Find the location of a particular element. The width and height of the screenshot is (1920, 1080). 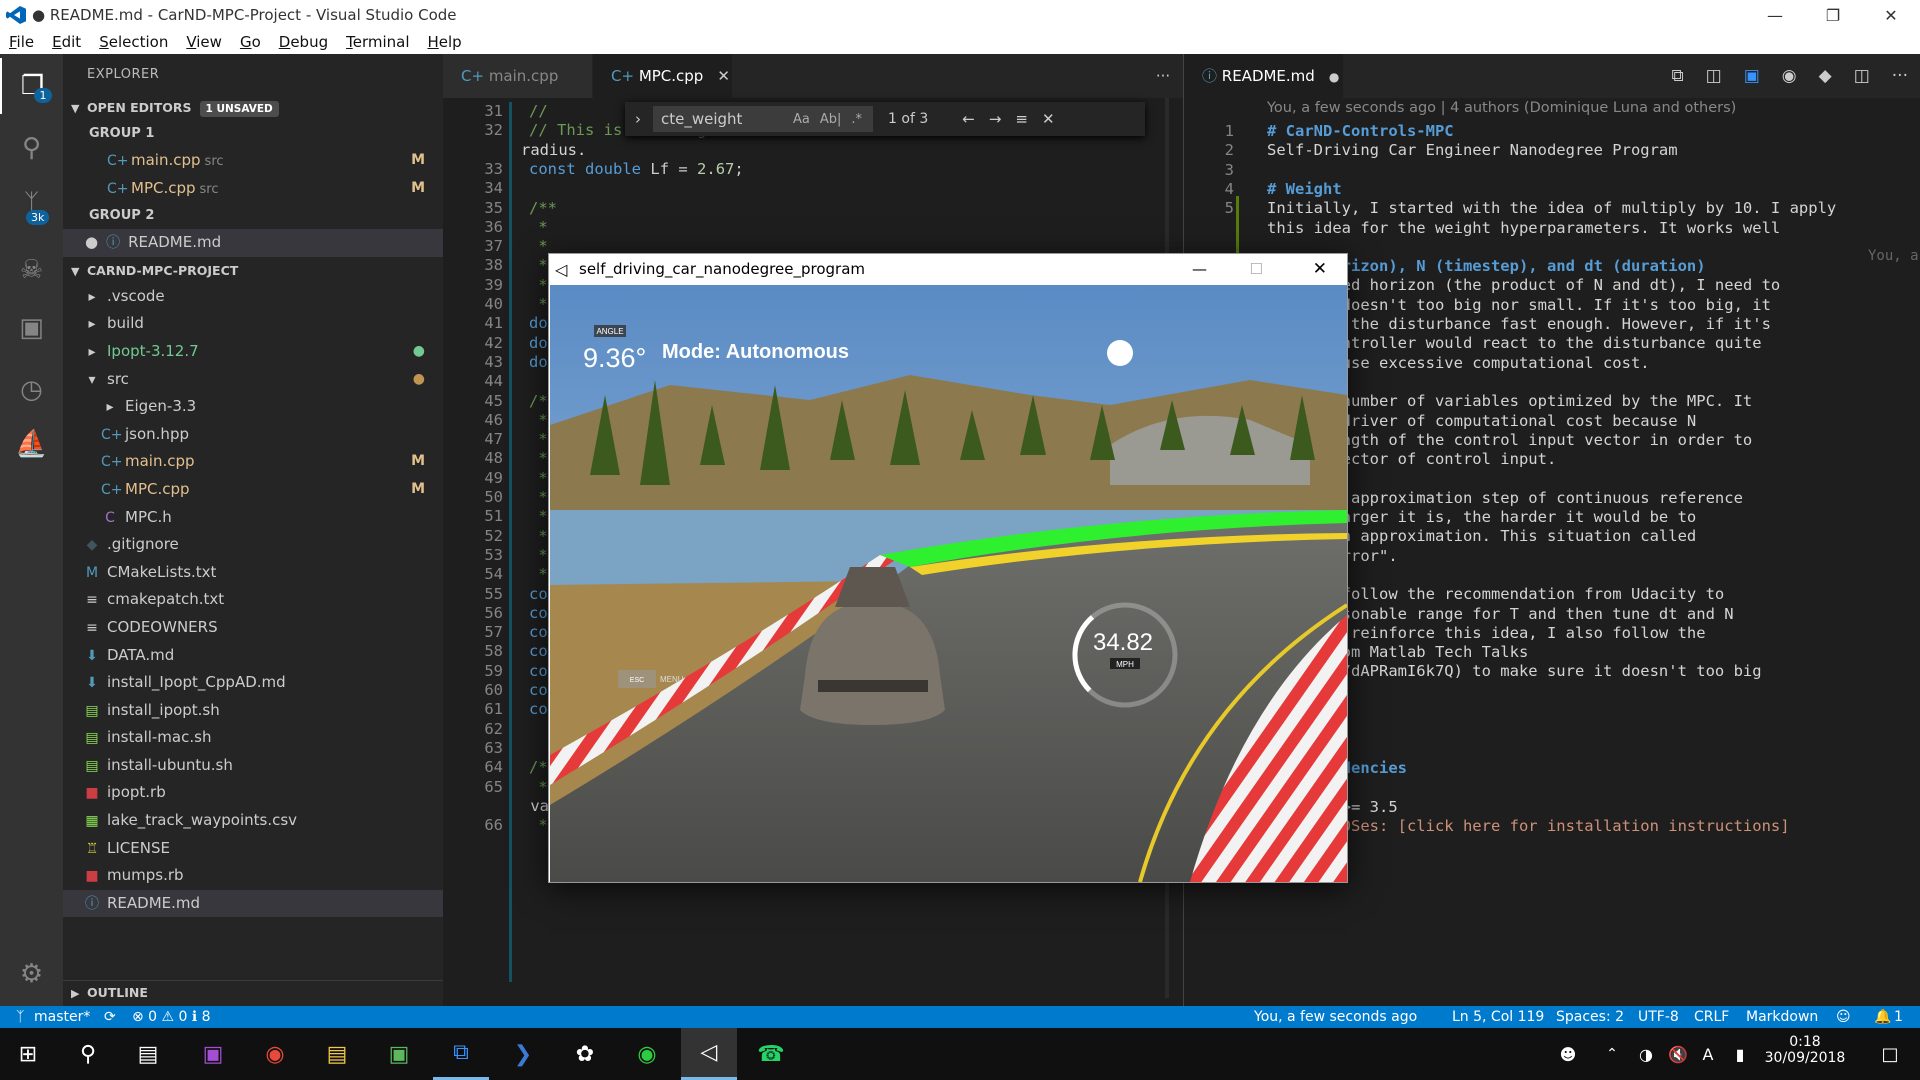

menu-edit: Edit is located at coordinates (66, 42).